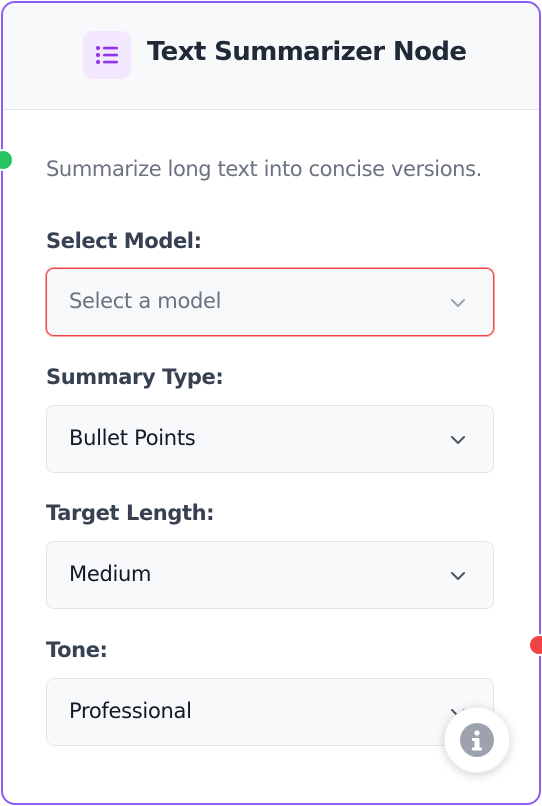 Image resolution: width=542 pixels, height=806 pixels. Describe the element at coordinates (270, 712) in the screenshot. I see `tone-dropdown: Professional` at that location.